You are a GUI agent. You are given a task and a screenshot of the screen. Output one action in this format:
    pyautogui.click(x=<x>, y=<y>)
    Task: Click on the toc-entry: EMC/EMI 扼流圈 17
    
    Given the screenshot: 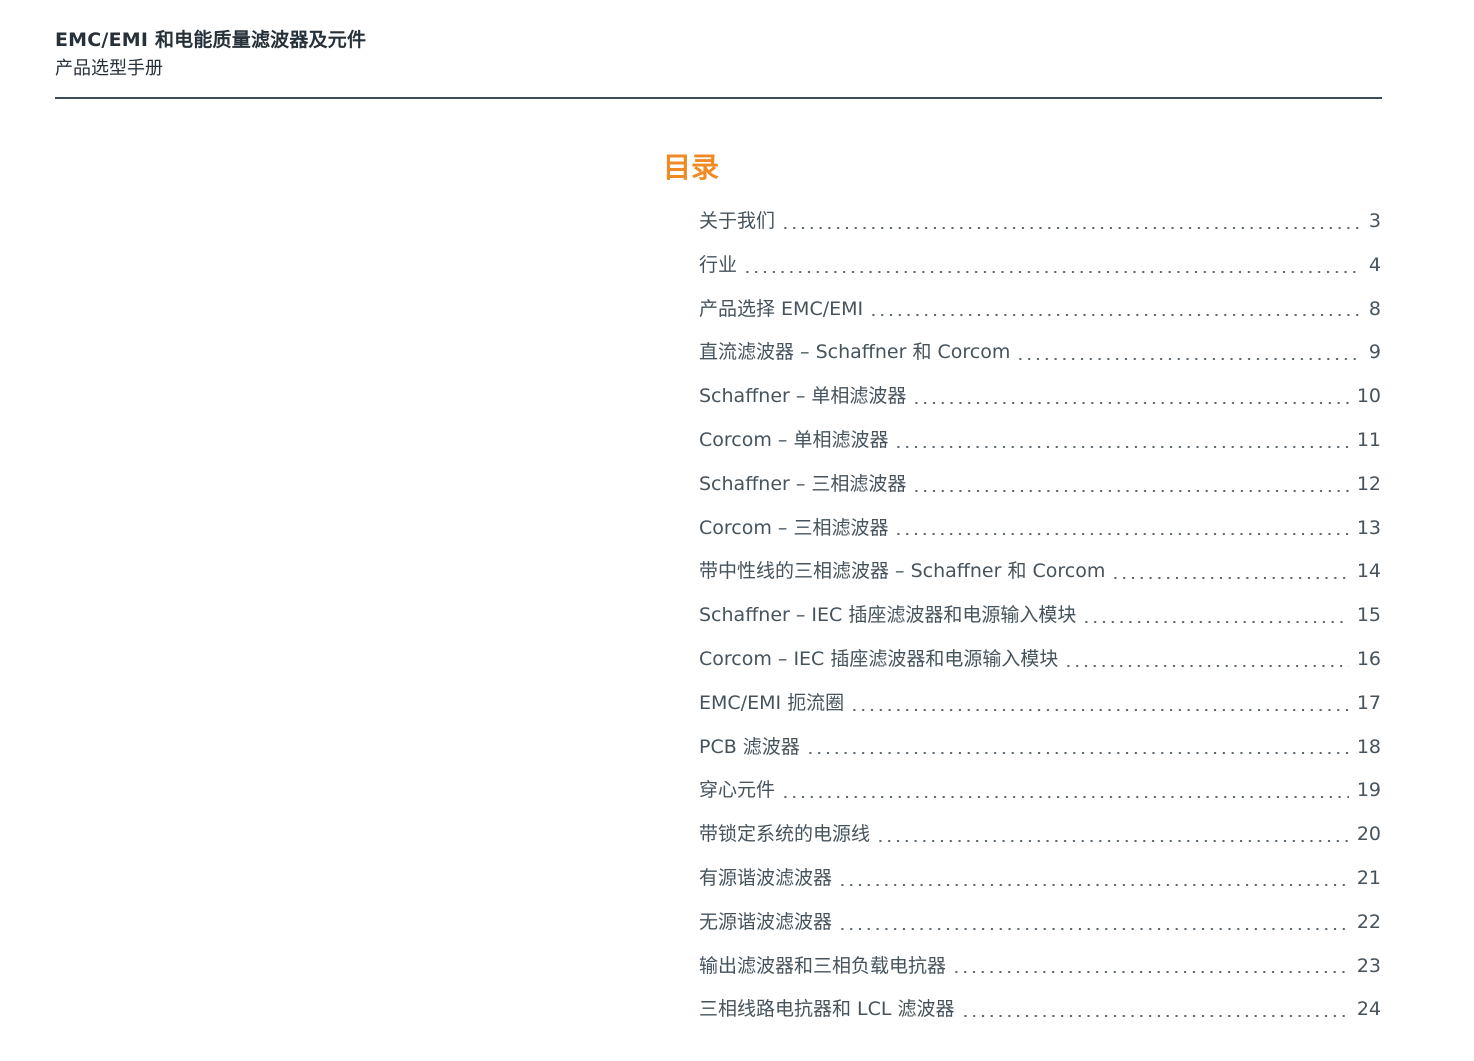 What is the action you would take?
    pyautogui.click(x=1040, y=704)
    